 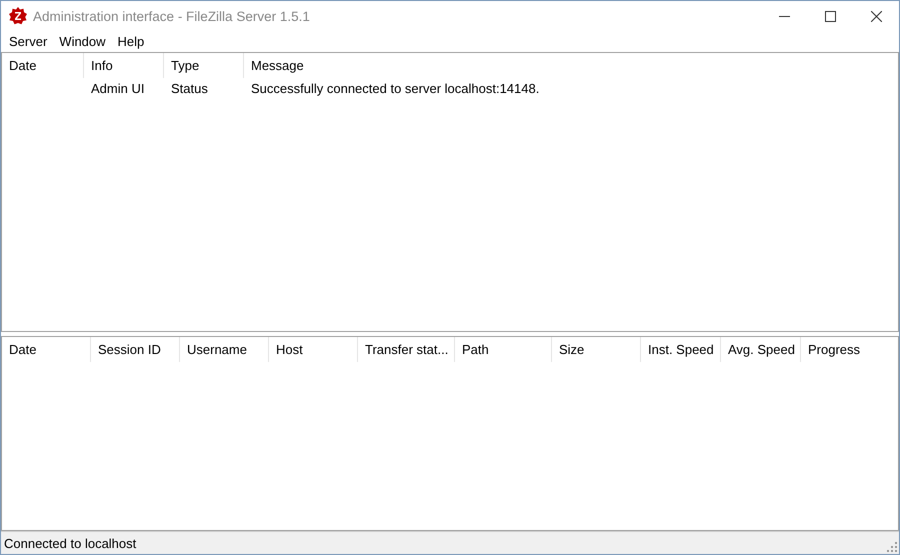 I want to click on column-header: Progress, so click(x=849, y=349).